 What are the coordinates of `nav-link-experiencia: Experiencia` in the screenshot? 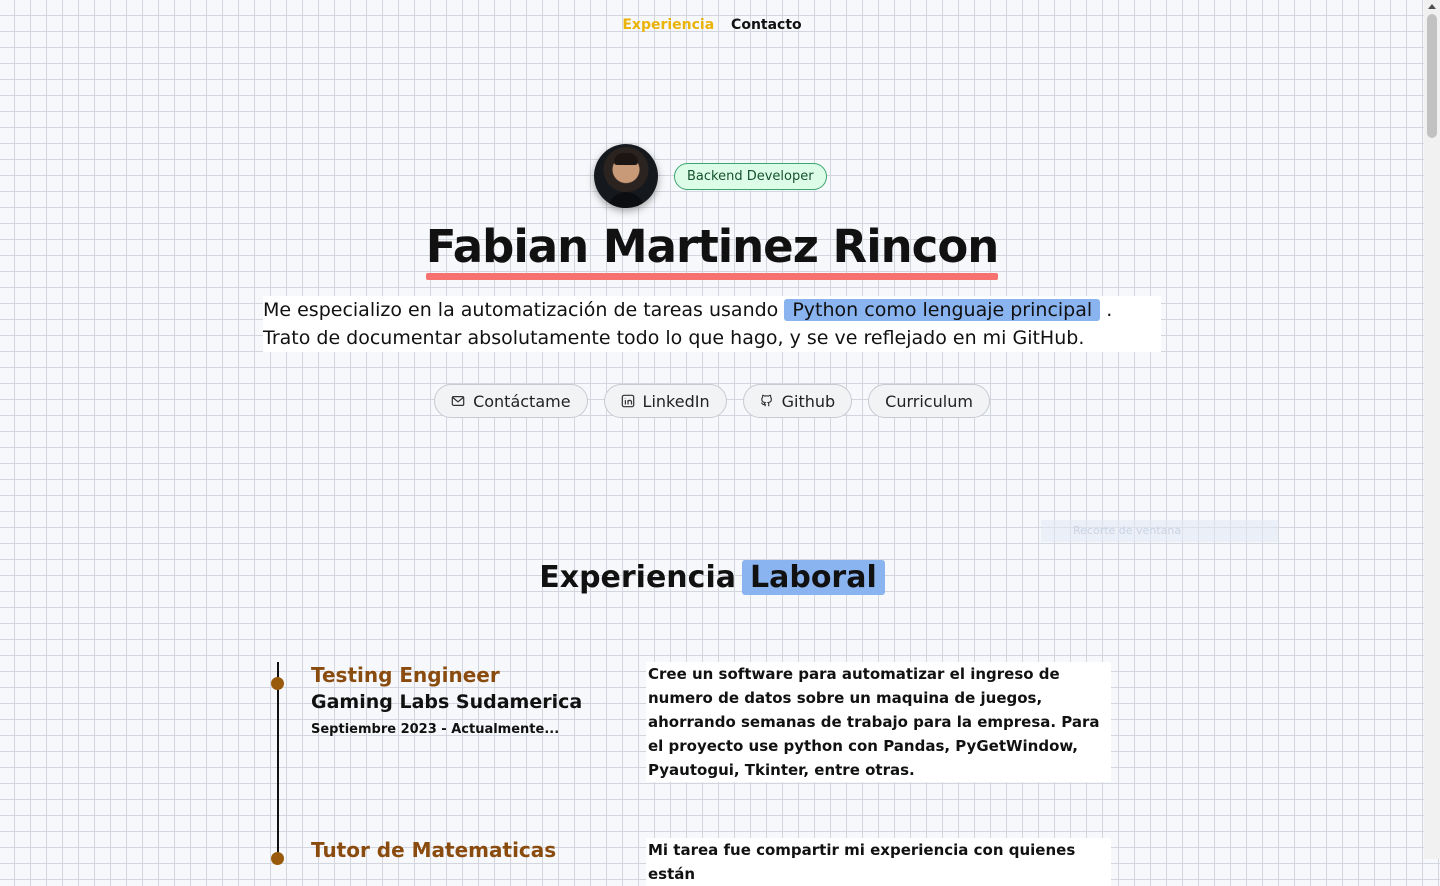 It's located at (668, 25).